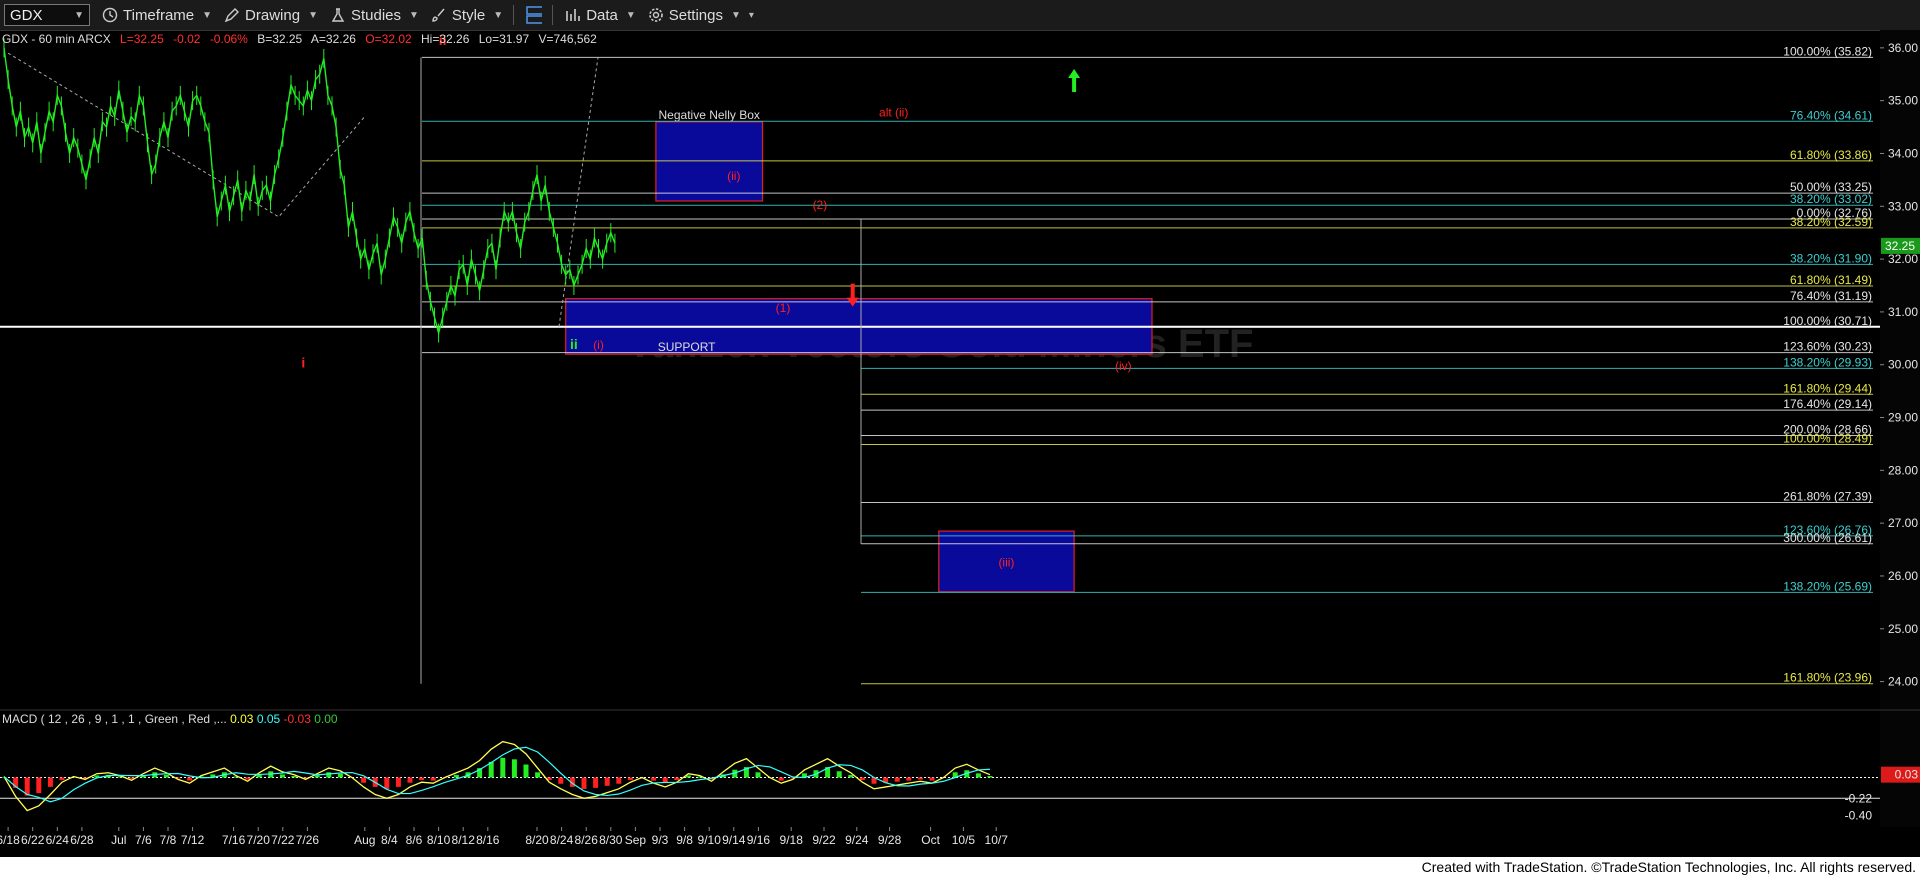 The height and width of the screenshot is (877, 1920). What do you see at coordinates (389, 840) in the screenshot?
I see `x-tick-label: 8/4` at bounding box center [389, 840].